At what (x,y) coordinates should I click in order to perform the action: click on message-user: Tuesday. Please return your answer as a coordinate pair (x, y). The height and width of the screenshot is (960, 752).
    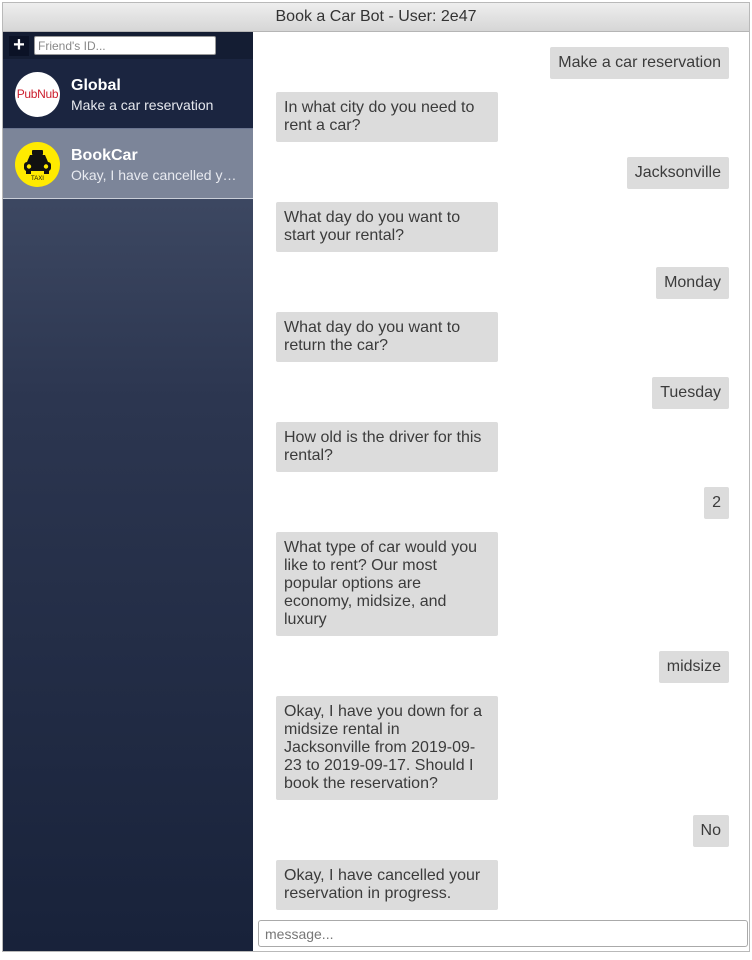
    Looking at the image, I should click on (690, 393).